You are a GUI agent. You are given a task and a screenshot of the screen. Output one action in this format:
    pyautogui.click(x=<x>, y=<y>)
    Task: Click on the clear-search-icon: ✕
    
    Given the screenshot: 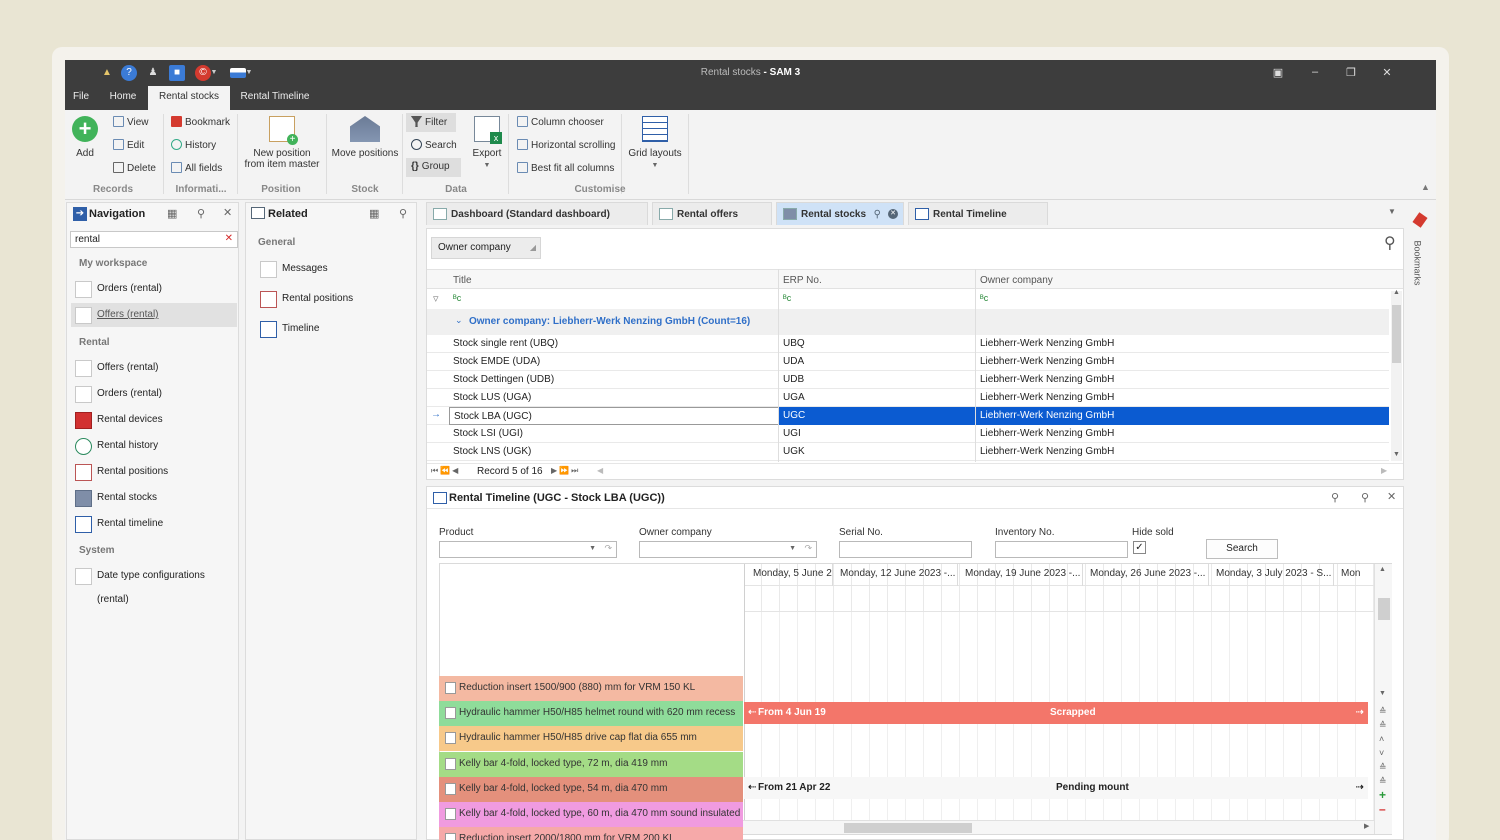 What is the action you would take?
    pyautogui.click(x=229, y=238)
    